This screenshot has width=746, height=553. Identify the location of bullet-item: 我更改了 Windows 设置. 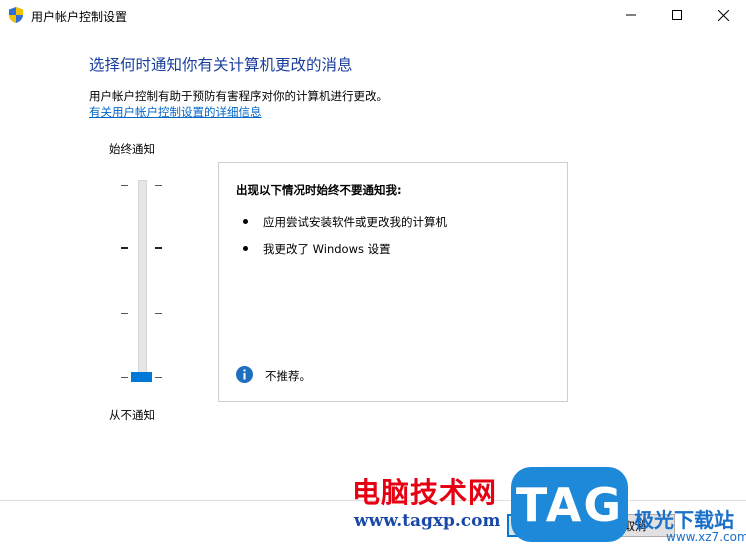
(327, 249).